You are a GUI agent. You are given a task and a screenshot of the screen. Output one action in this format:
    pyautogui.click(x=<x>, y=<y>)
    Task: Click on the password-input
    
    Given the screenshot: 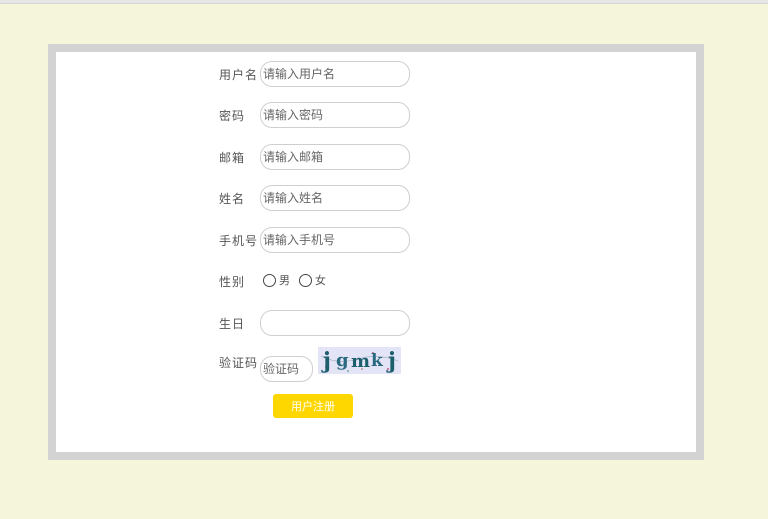 What is the action you would take?
    pyautogui.click(x=335, y=115)
    